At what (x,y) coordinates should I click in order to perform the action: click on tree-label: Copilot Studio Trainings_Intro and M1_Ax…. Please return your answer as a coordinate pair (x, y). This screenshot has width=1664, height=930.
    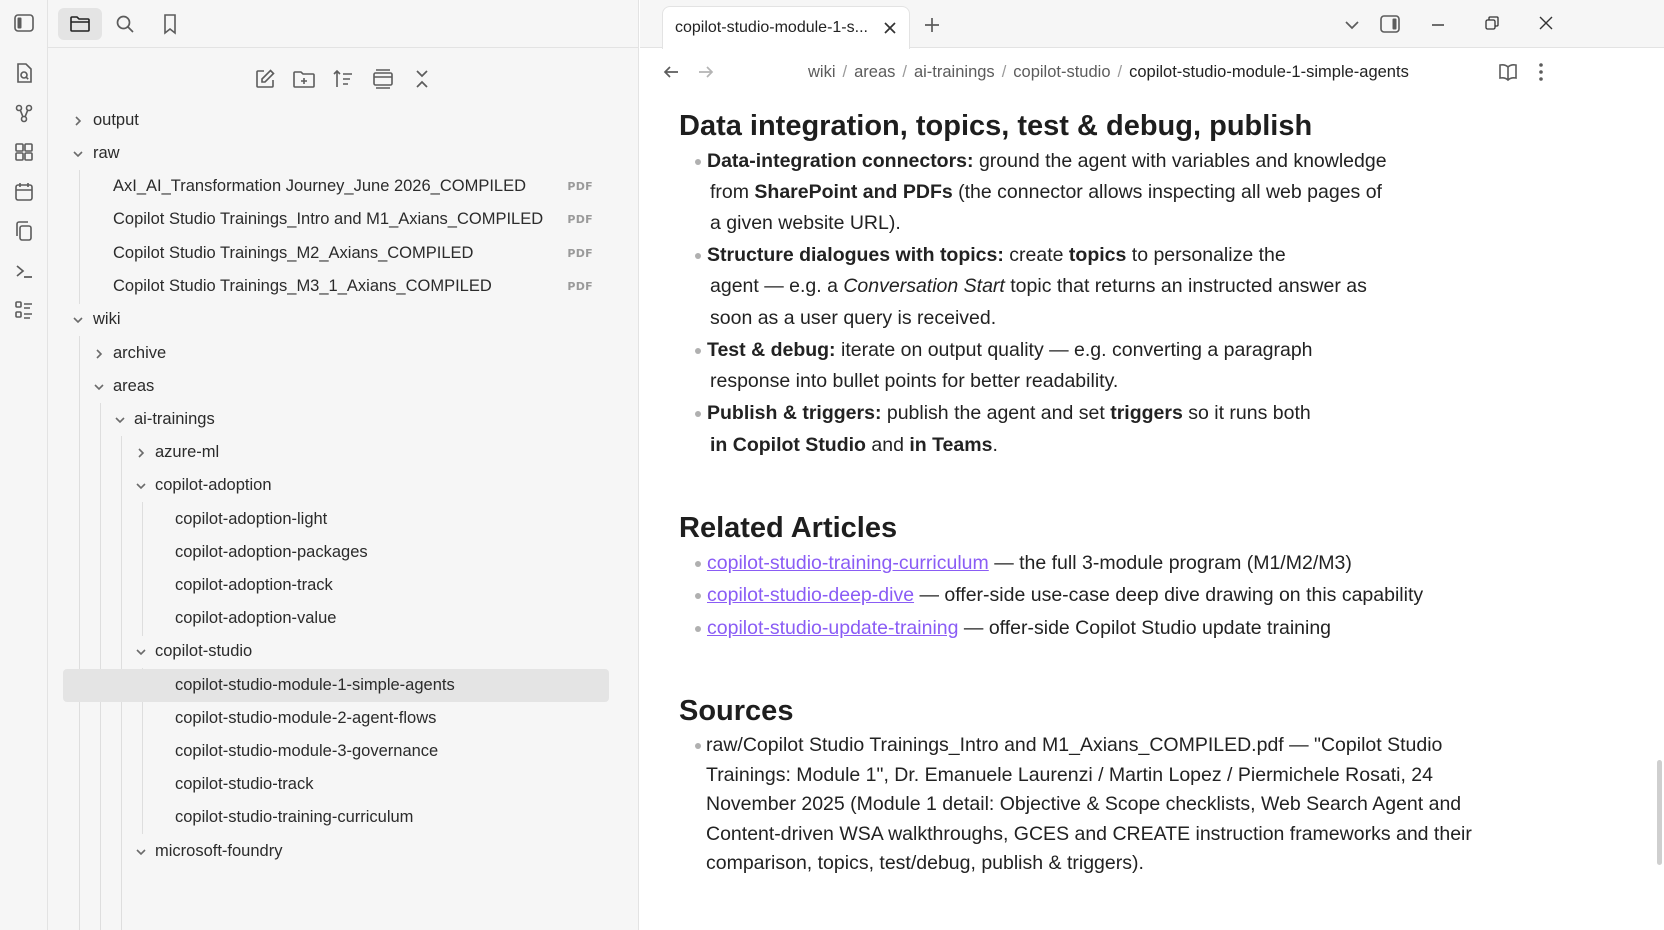
    Looking at the image, I should click on (328, 219).